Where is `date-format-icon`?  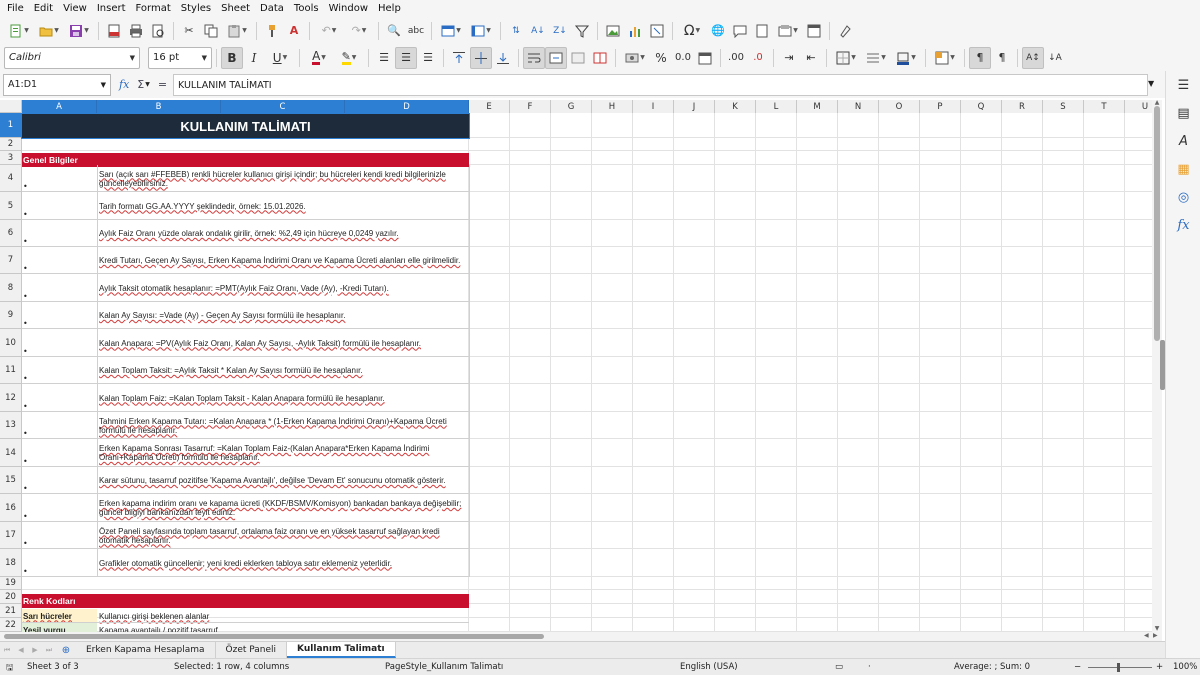
date-format-icon is located at coordinates (705, 58).